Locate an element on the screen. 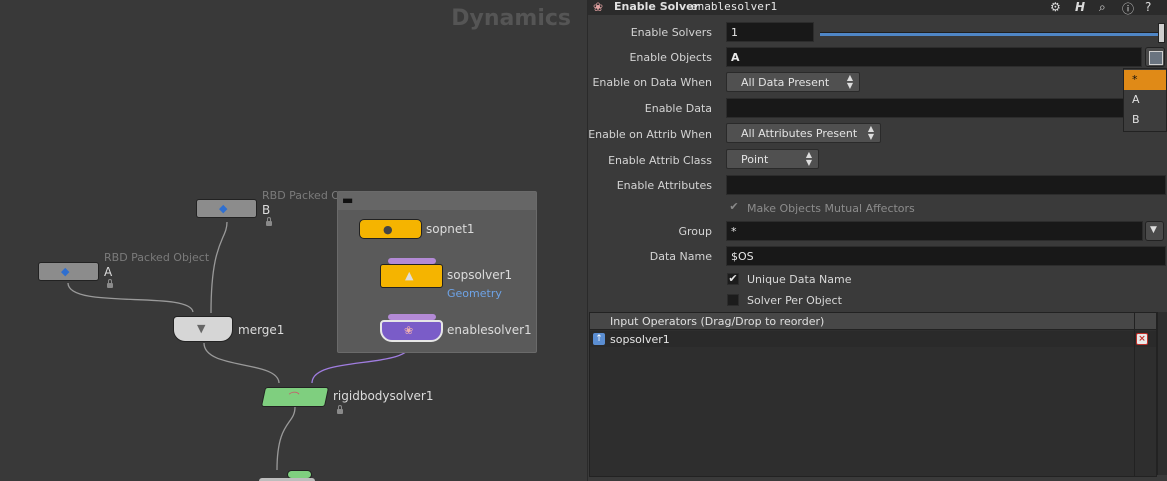 This screenshot has height=481, width=1167. merge-name: merge1 is located at coordinates (261, 330).